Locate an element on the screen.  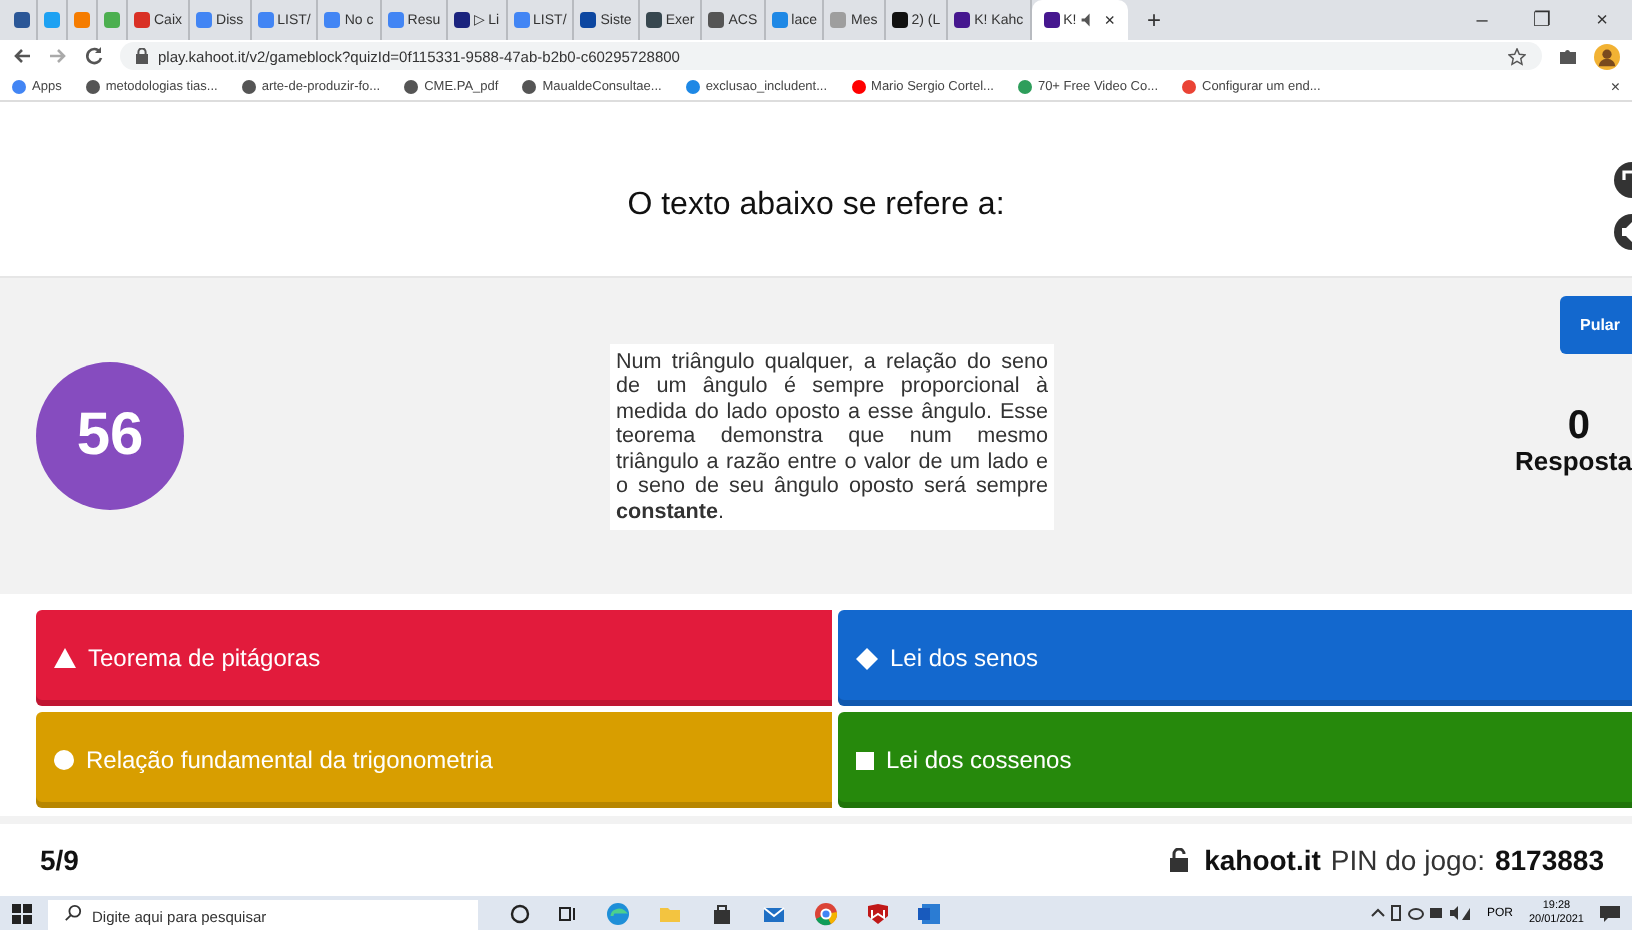
store-bag-icon is located at coordinates (722, 913).